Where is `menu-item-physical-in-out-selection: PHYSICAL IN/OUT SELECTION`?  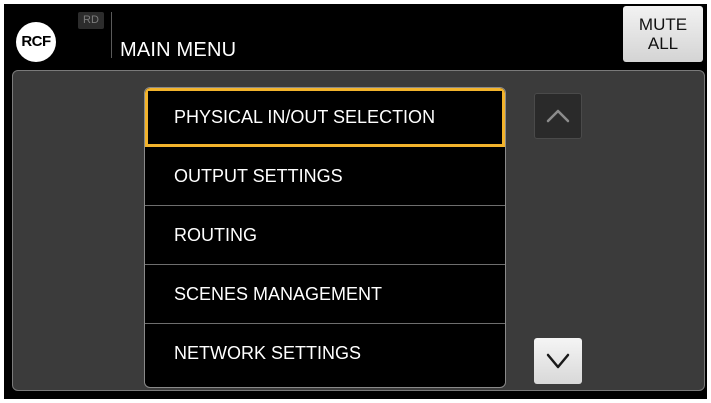
menu-item-physical-in-out-selection: PHYSICAL IN/OUT SELECTION is located at coordinates (325, 117).